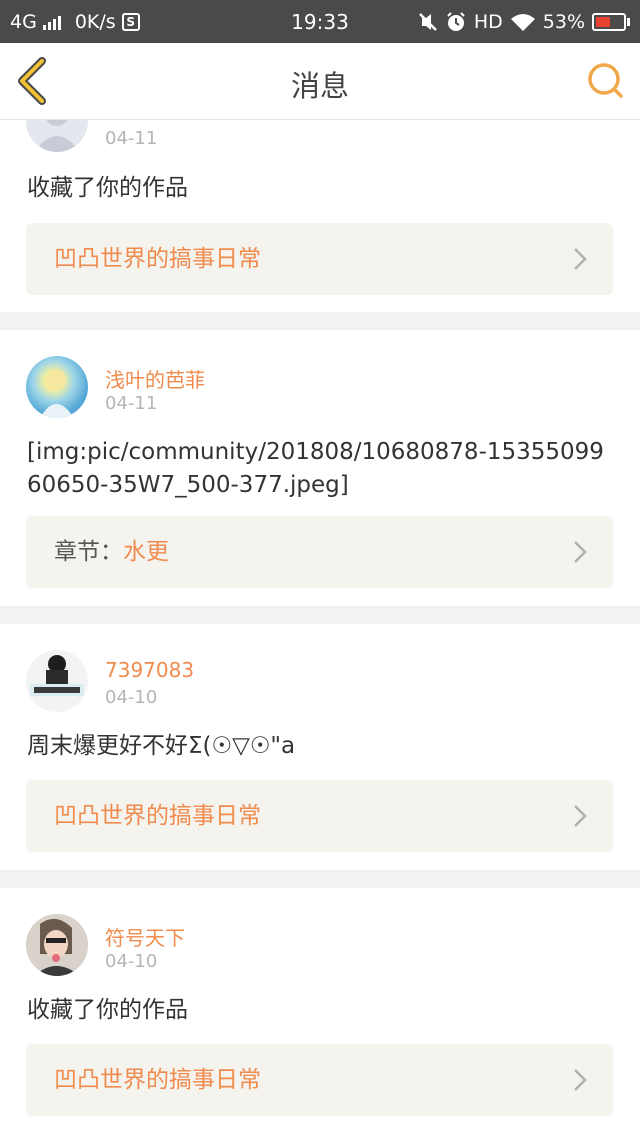 This screenshot has width=640, height=1138. Describe the element at coordinates (320, 21) in the screenshot. I see `status-bar: 4G 0K/s S 19:33 HD 53%` at that location.